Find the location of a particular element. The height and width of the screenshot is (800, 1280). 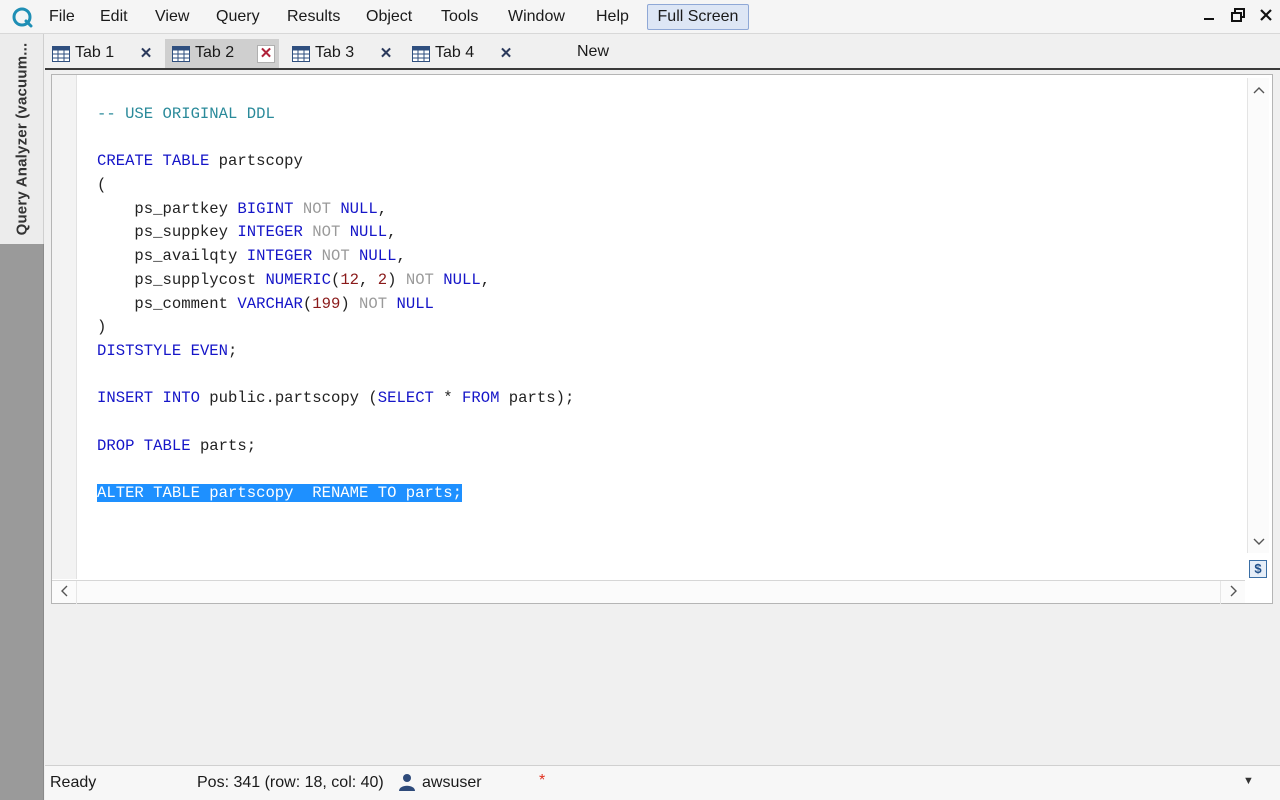

restore-button is located at coordinates (1238, 16).